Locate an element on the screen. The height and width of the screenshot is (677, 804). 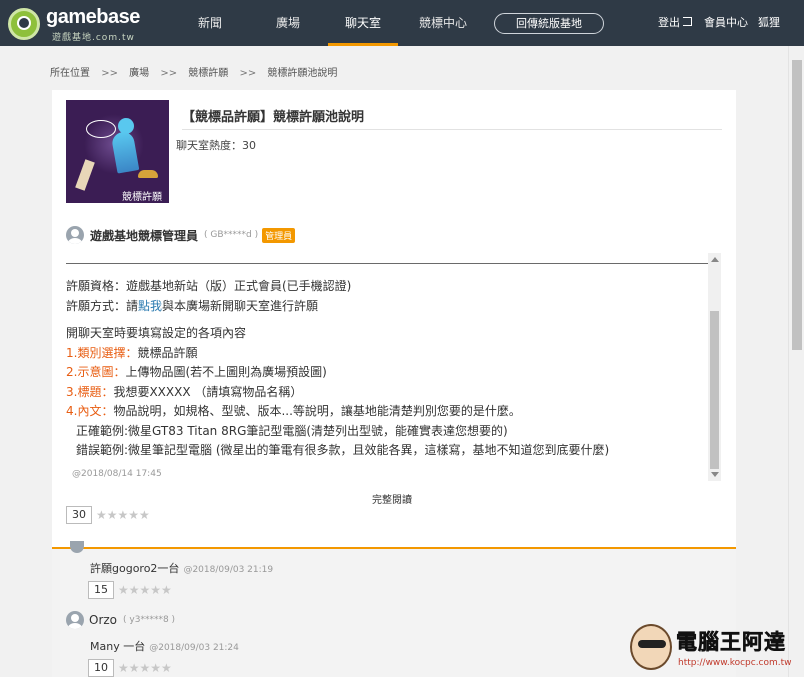
post-score: 30 is located at coordinates (79, 515).